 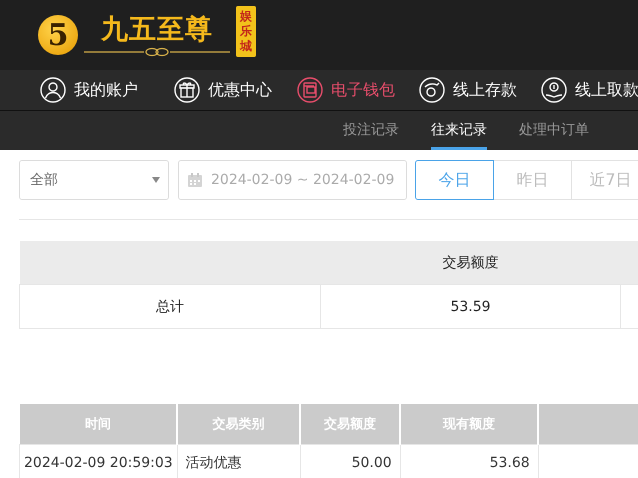 What do you see at coordinates (350, 461) in the screenshot?
I see `table-cell: 50.00` at bounding box center [350, 461].